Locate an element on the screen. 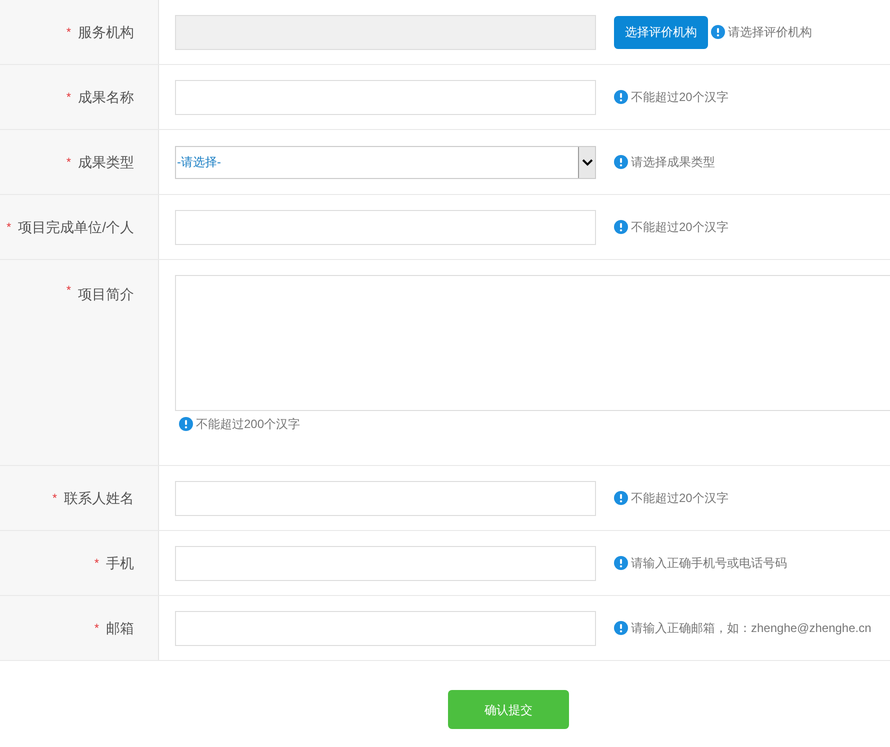  field-label: 邮箱 is located at coordinates (120, 628).